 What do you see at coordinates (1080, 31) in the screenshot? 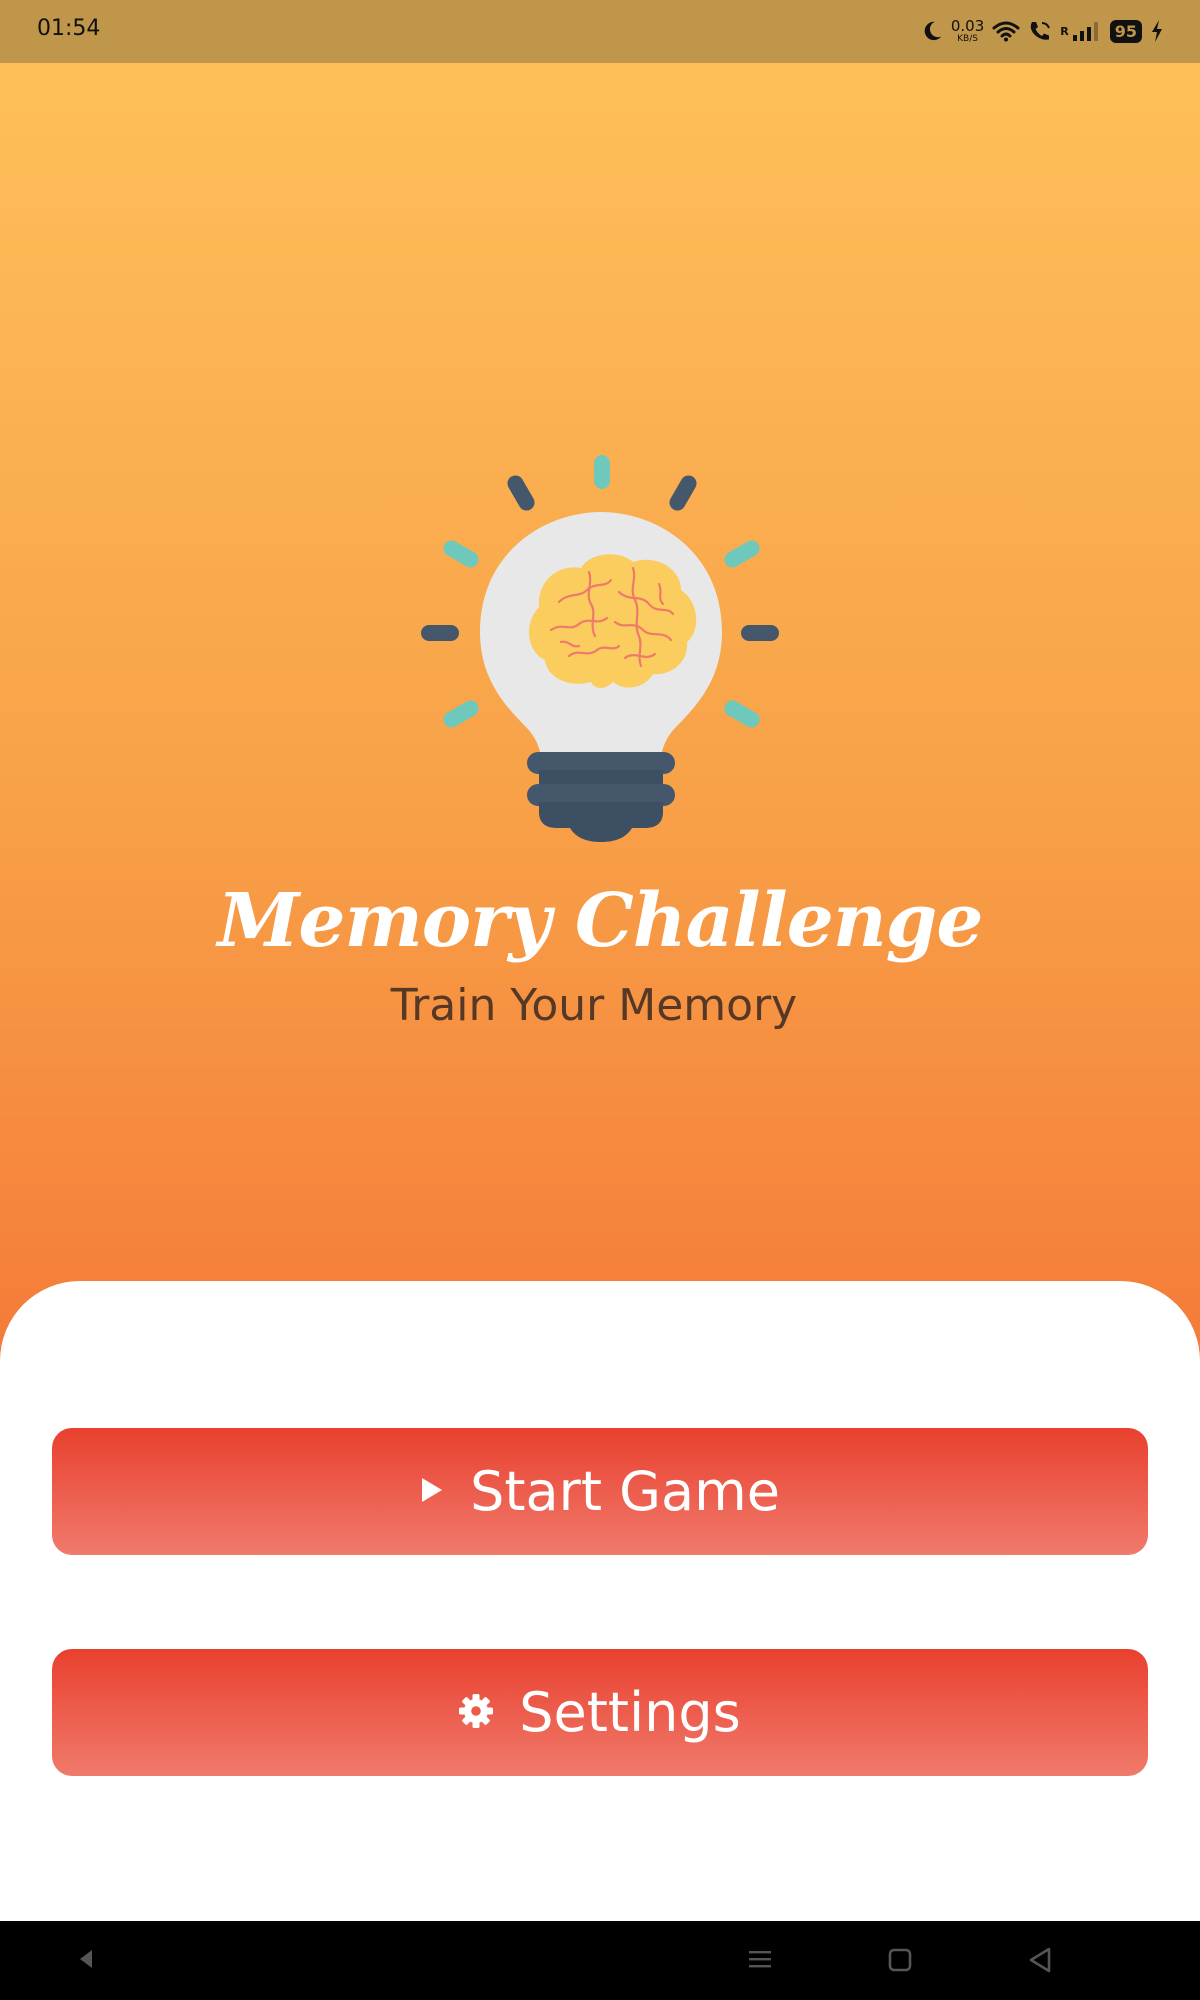
I see `signal-icon: R` at bounding box center [1080, 31].